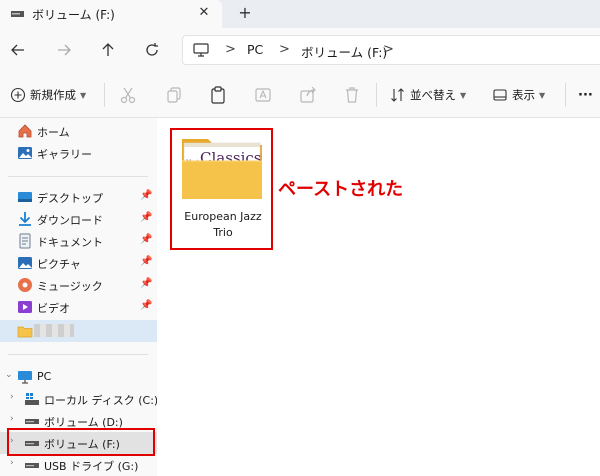 This screenshot has height=476, width=600. Describe the element at coordinates (70, 198) in the screenshot. I see `sidebar-item-label: デスクトップ` at that location.